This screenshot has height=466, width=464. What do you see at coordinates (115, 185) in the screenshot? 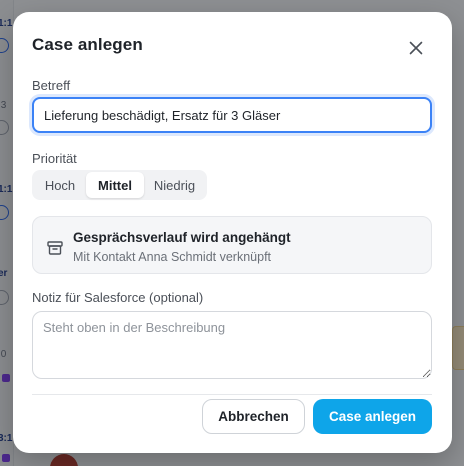
I see `priority-option-mittel: Mittel` at bounding box center [115, 185].